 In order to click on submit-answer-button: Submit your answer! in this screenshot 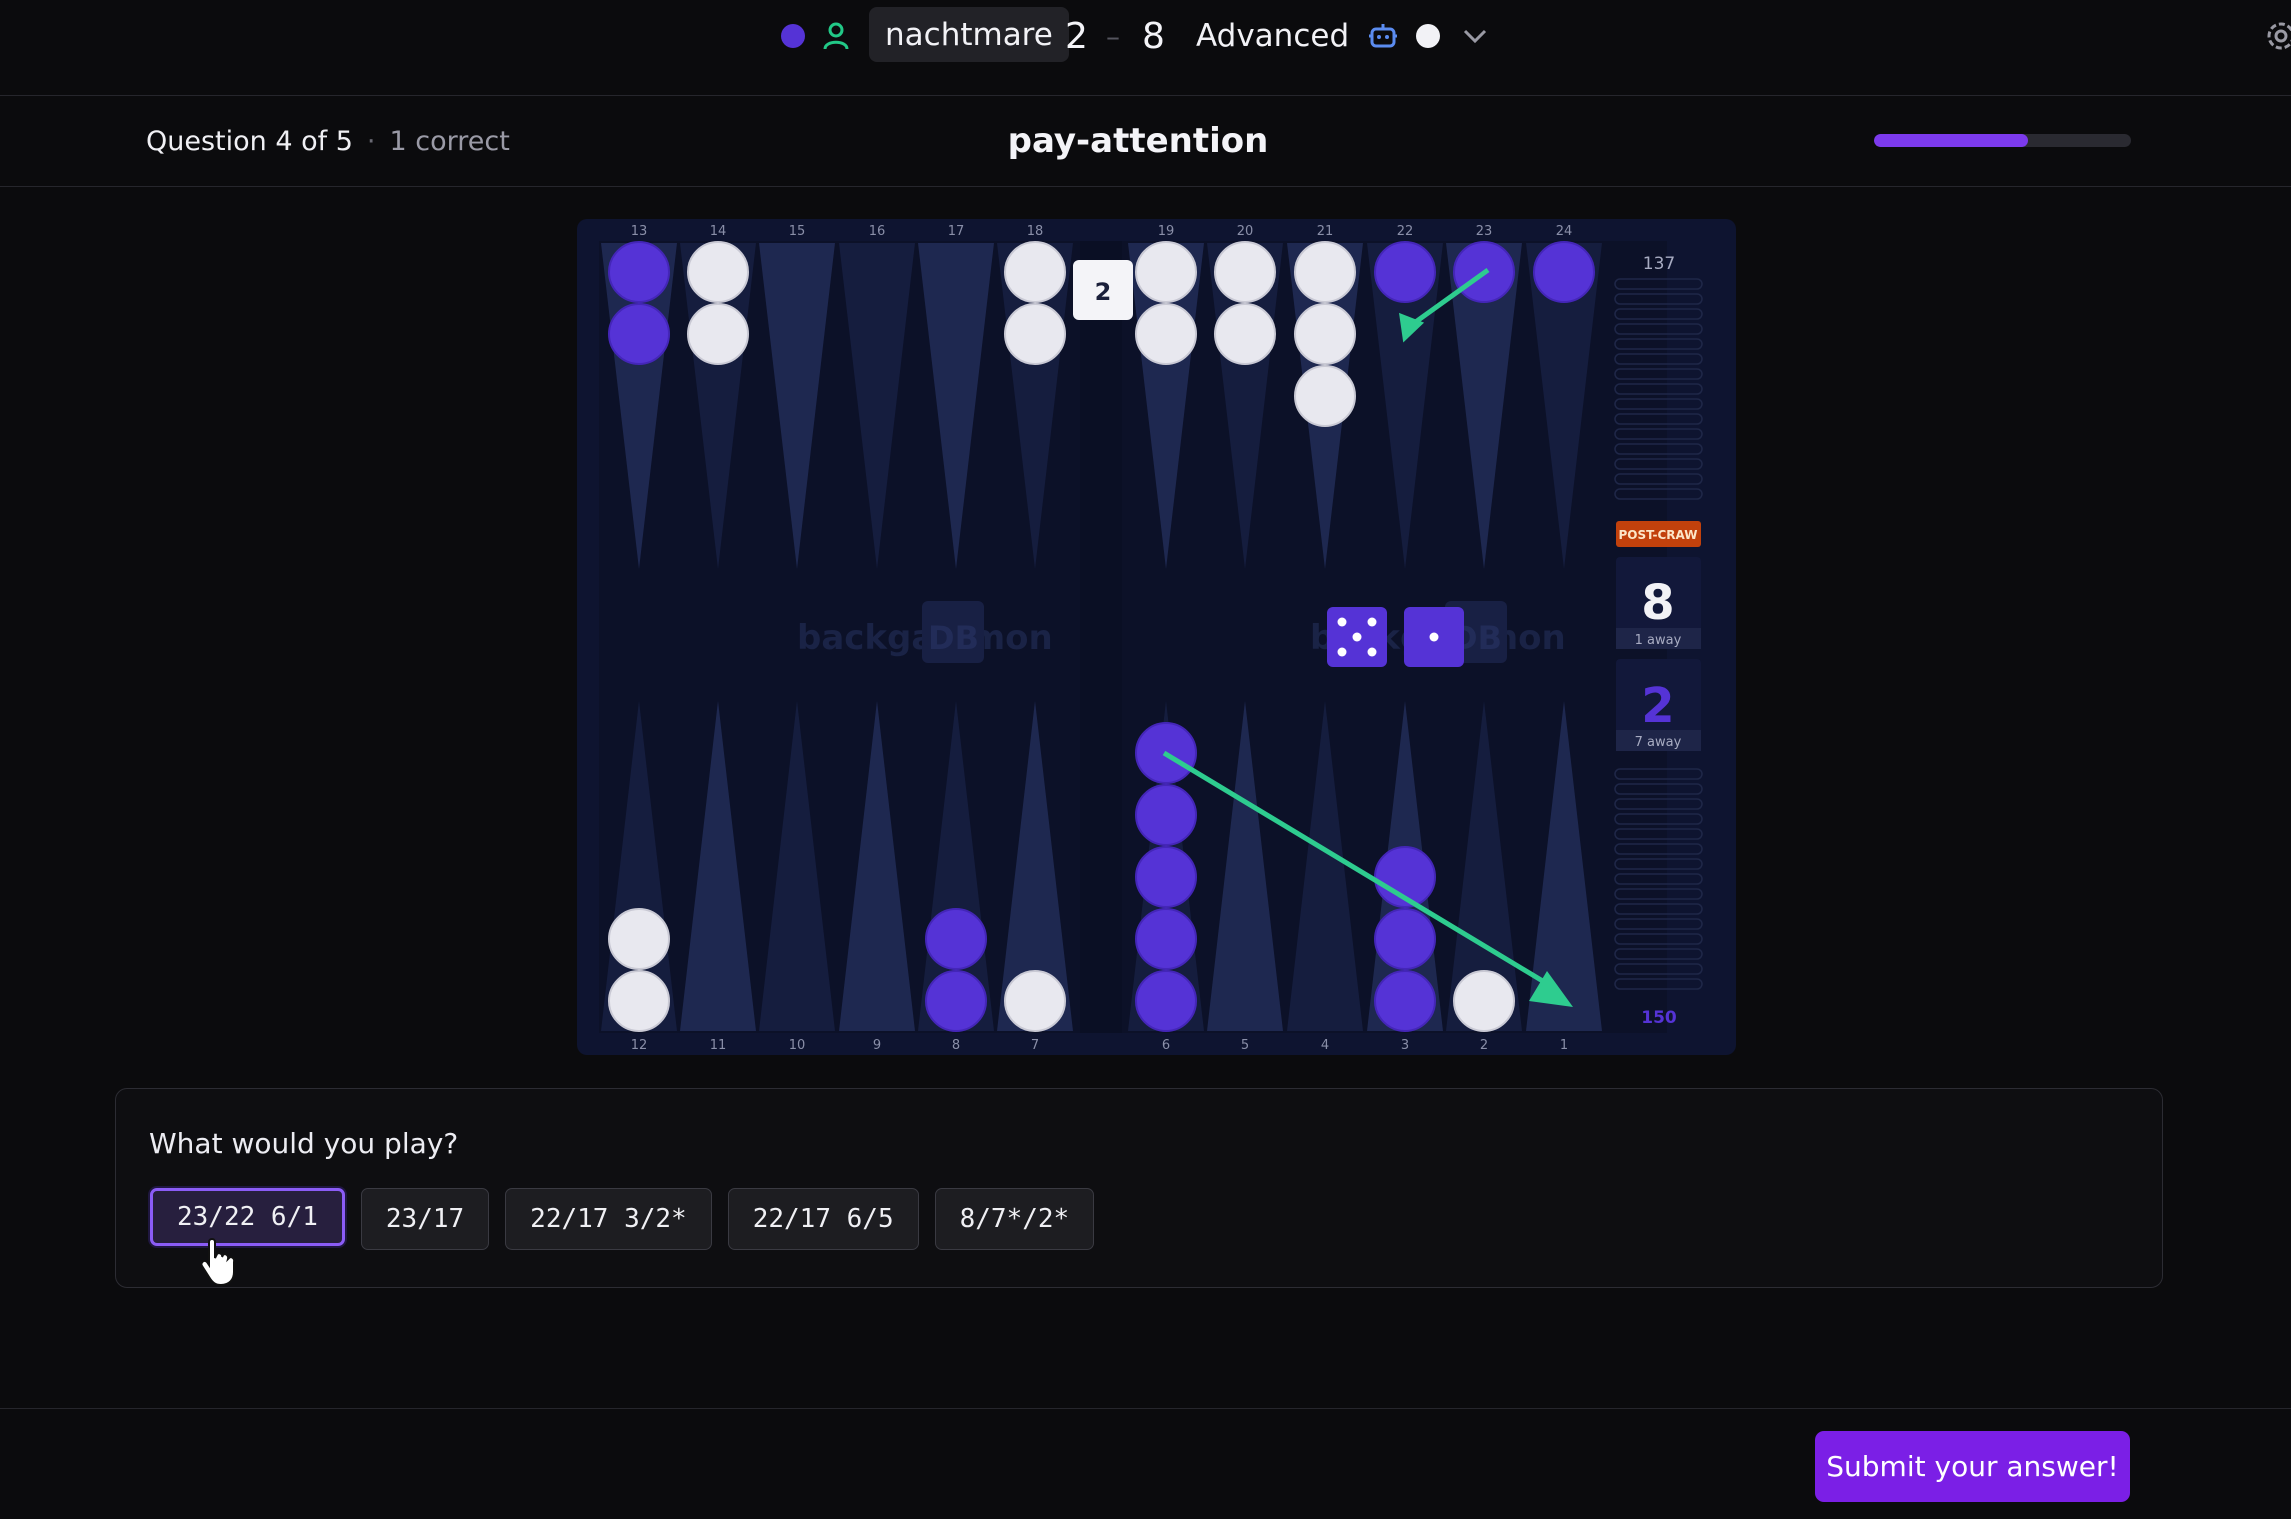, I will do `click(1972, 1466)`.